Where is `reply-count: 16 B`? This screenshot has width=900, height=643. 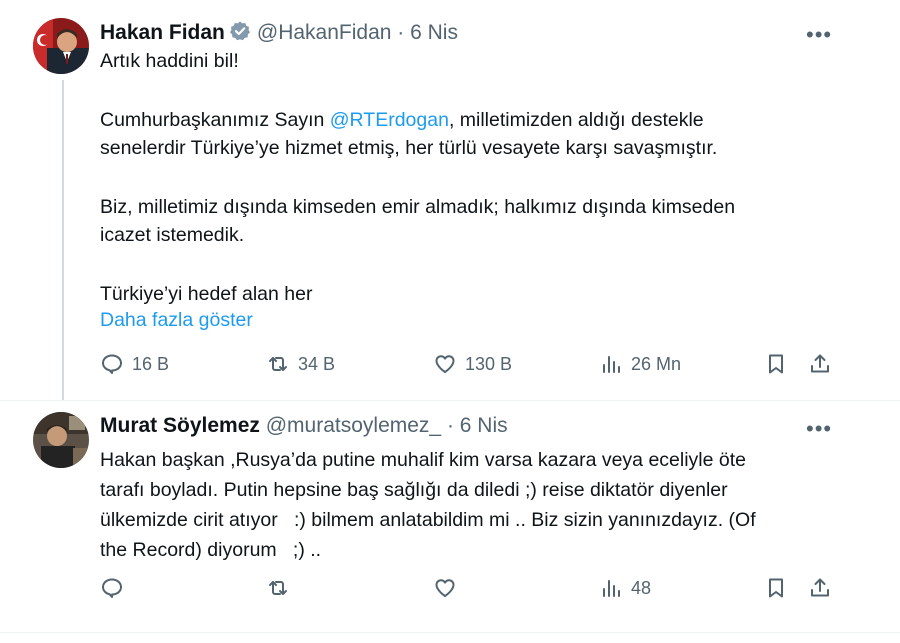 reply-count: 16 B is located at coordinates (151, 363).